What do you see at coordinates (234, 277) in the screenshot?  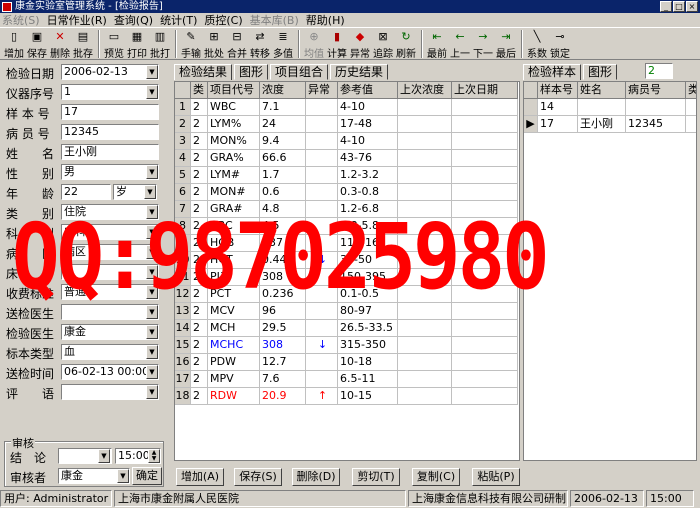 I see `grid-cell: PLT` at bounding box center [234, 277].